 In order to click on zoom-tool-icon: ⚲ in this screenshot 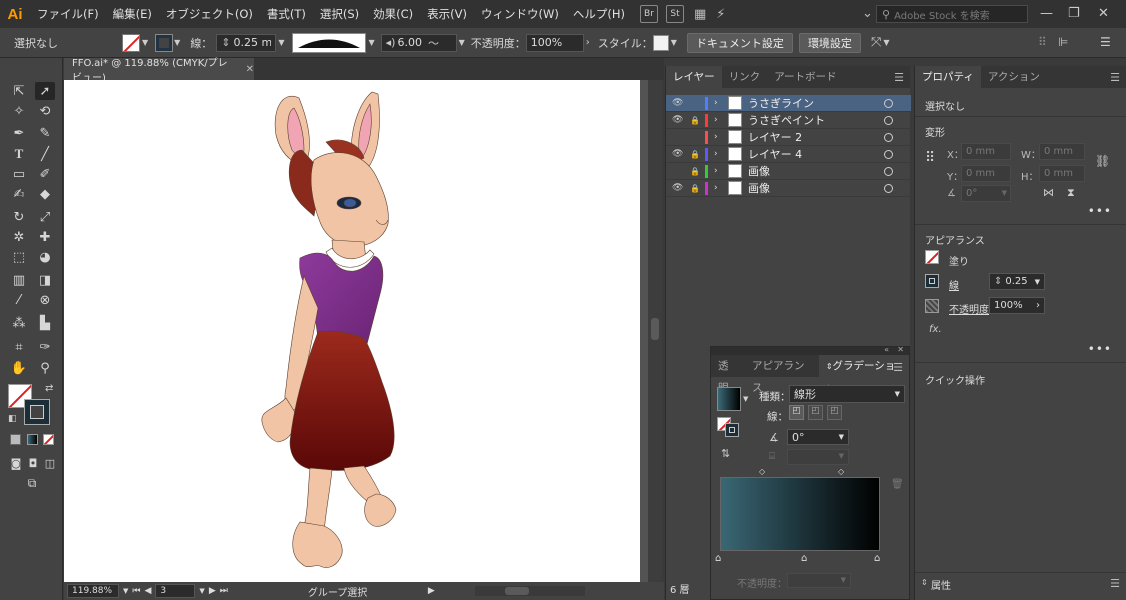, I will do `click(45, 368)`.